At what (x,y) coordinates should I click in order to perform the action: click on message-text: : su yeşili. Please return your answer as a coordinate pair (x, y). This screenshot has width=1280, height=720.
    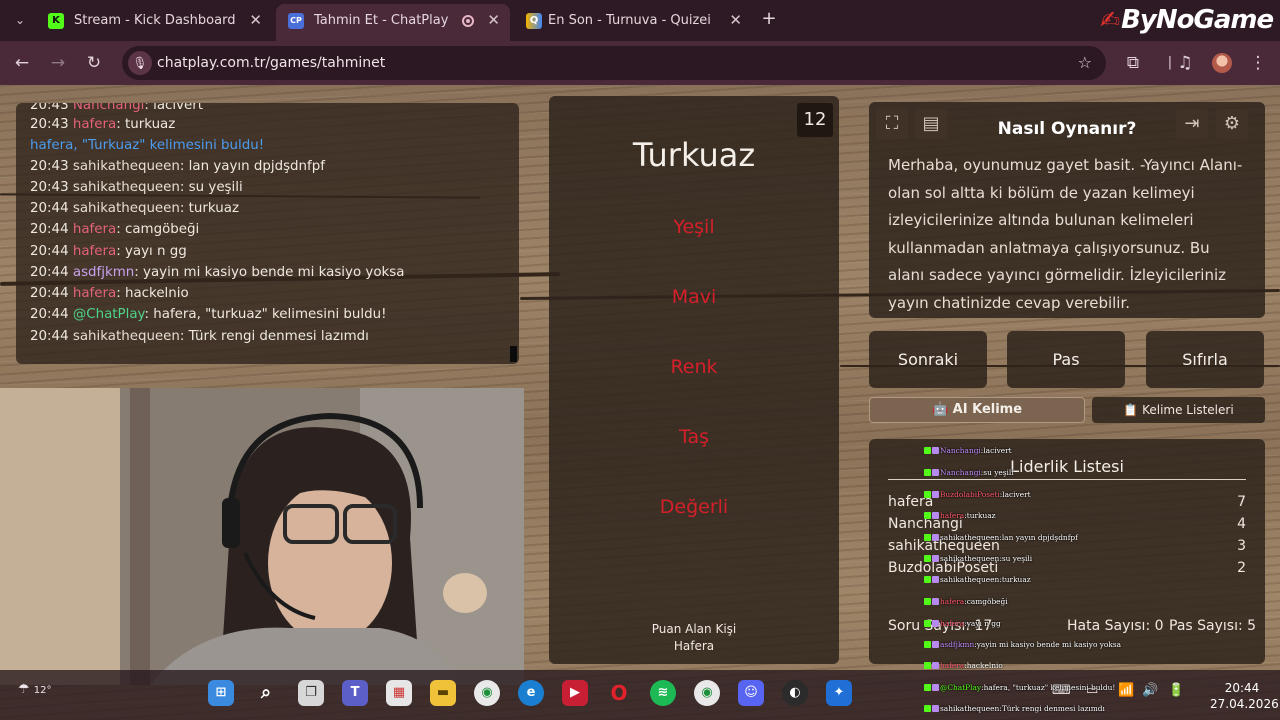
    Looking at the image, I should click on (211, 187).